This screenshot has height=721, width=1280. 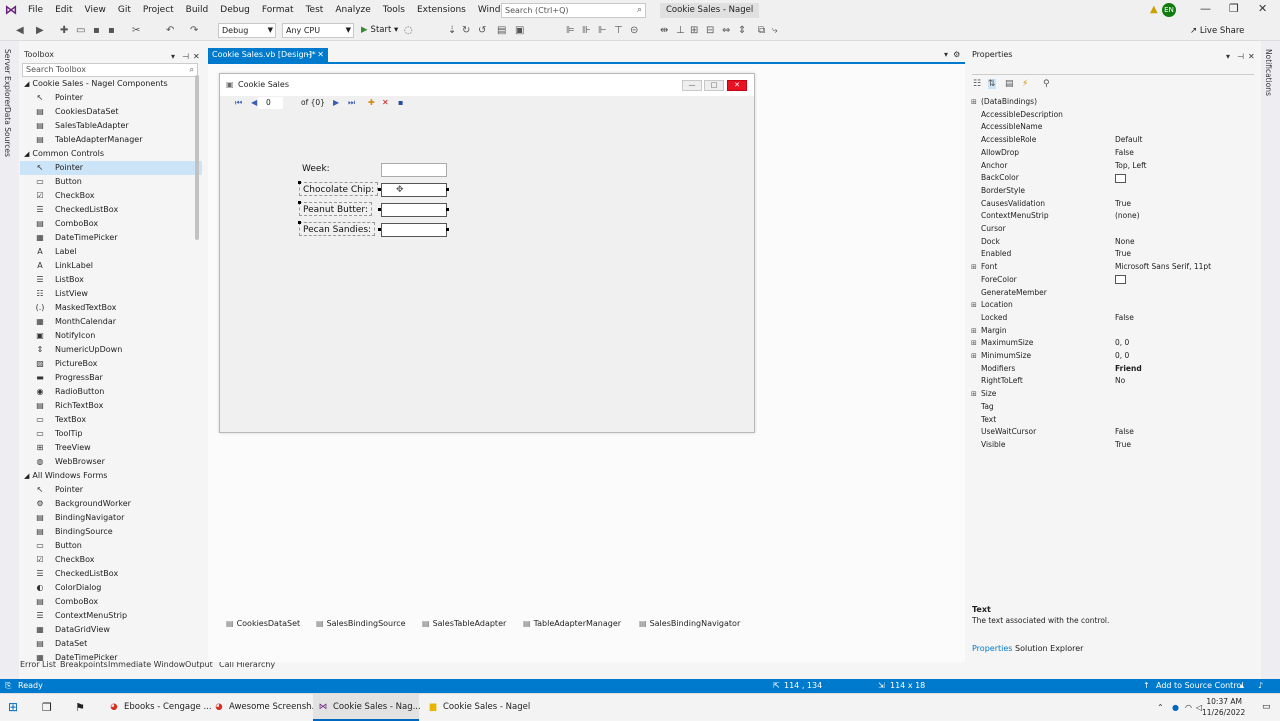 I want to click on property-row-modifiers: Modifiers Friend, so click(x=1111, y=369).